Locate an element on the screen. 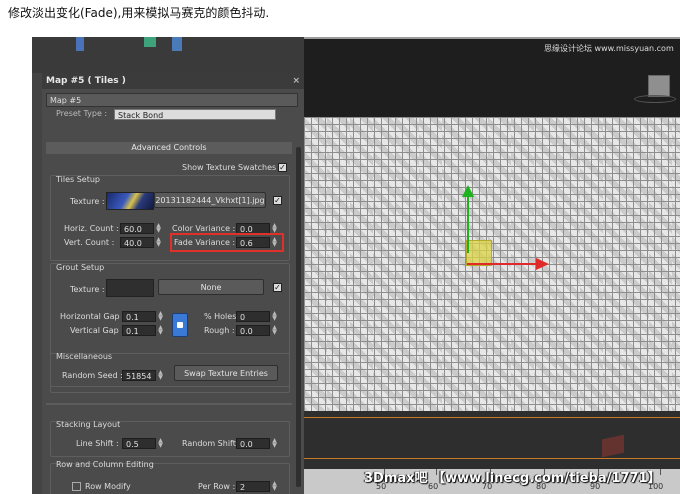 This screenshot has width=680, height=494. vertical-gap-spinner: 0.1 is located at coordinates (139, 330).